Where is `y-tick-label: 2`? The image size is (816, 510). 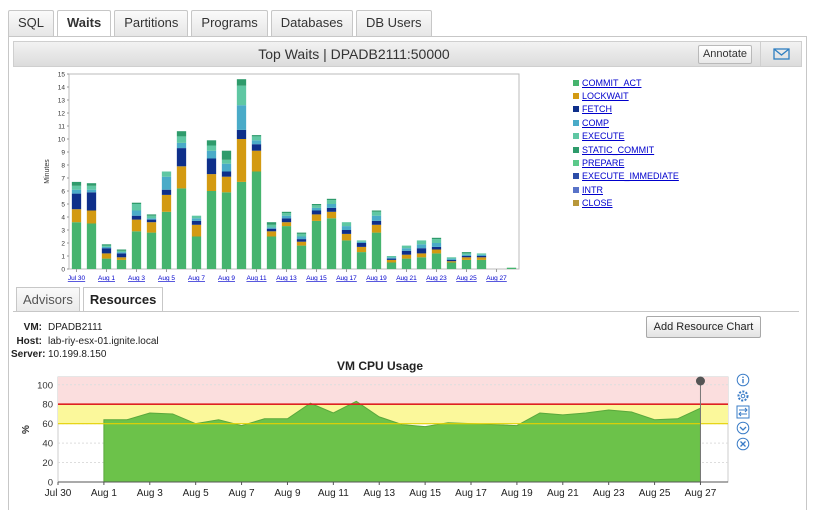
y-tick-label: 2 is located at coordinates (63, 244).